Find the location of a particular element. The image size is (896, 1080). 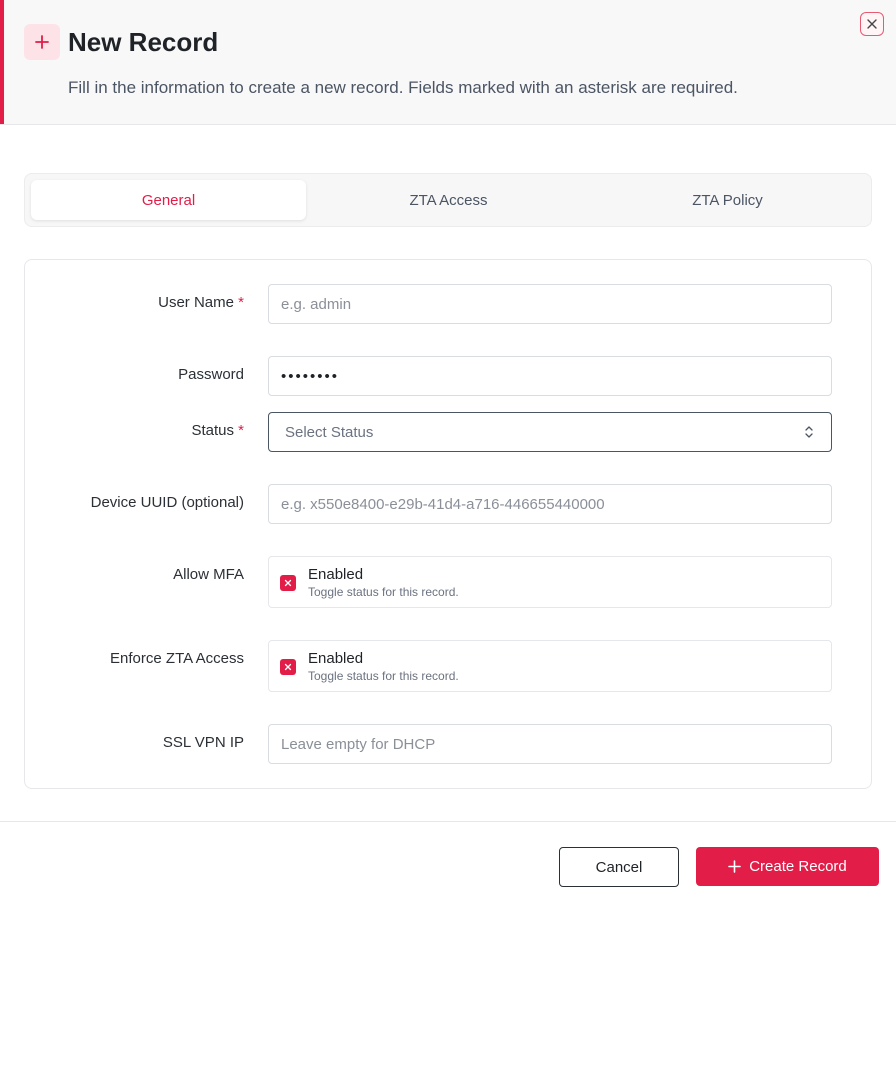

close-icon is located at coordinates (872, 24).